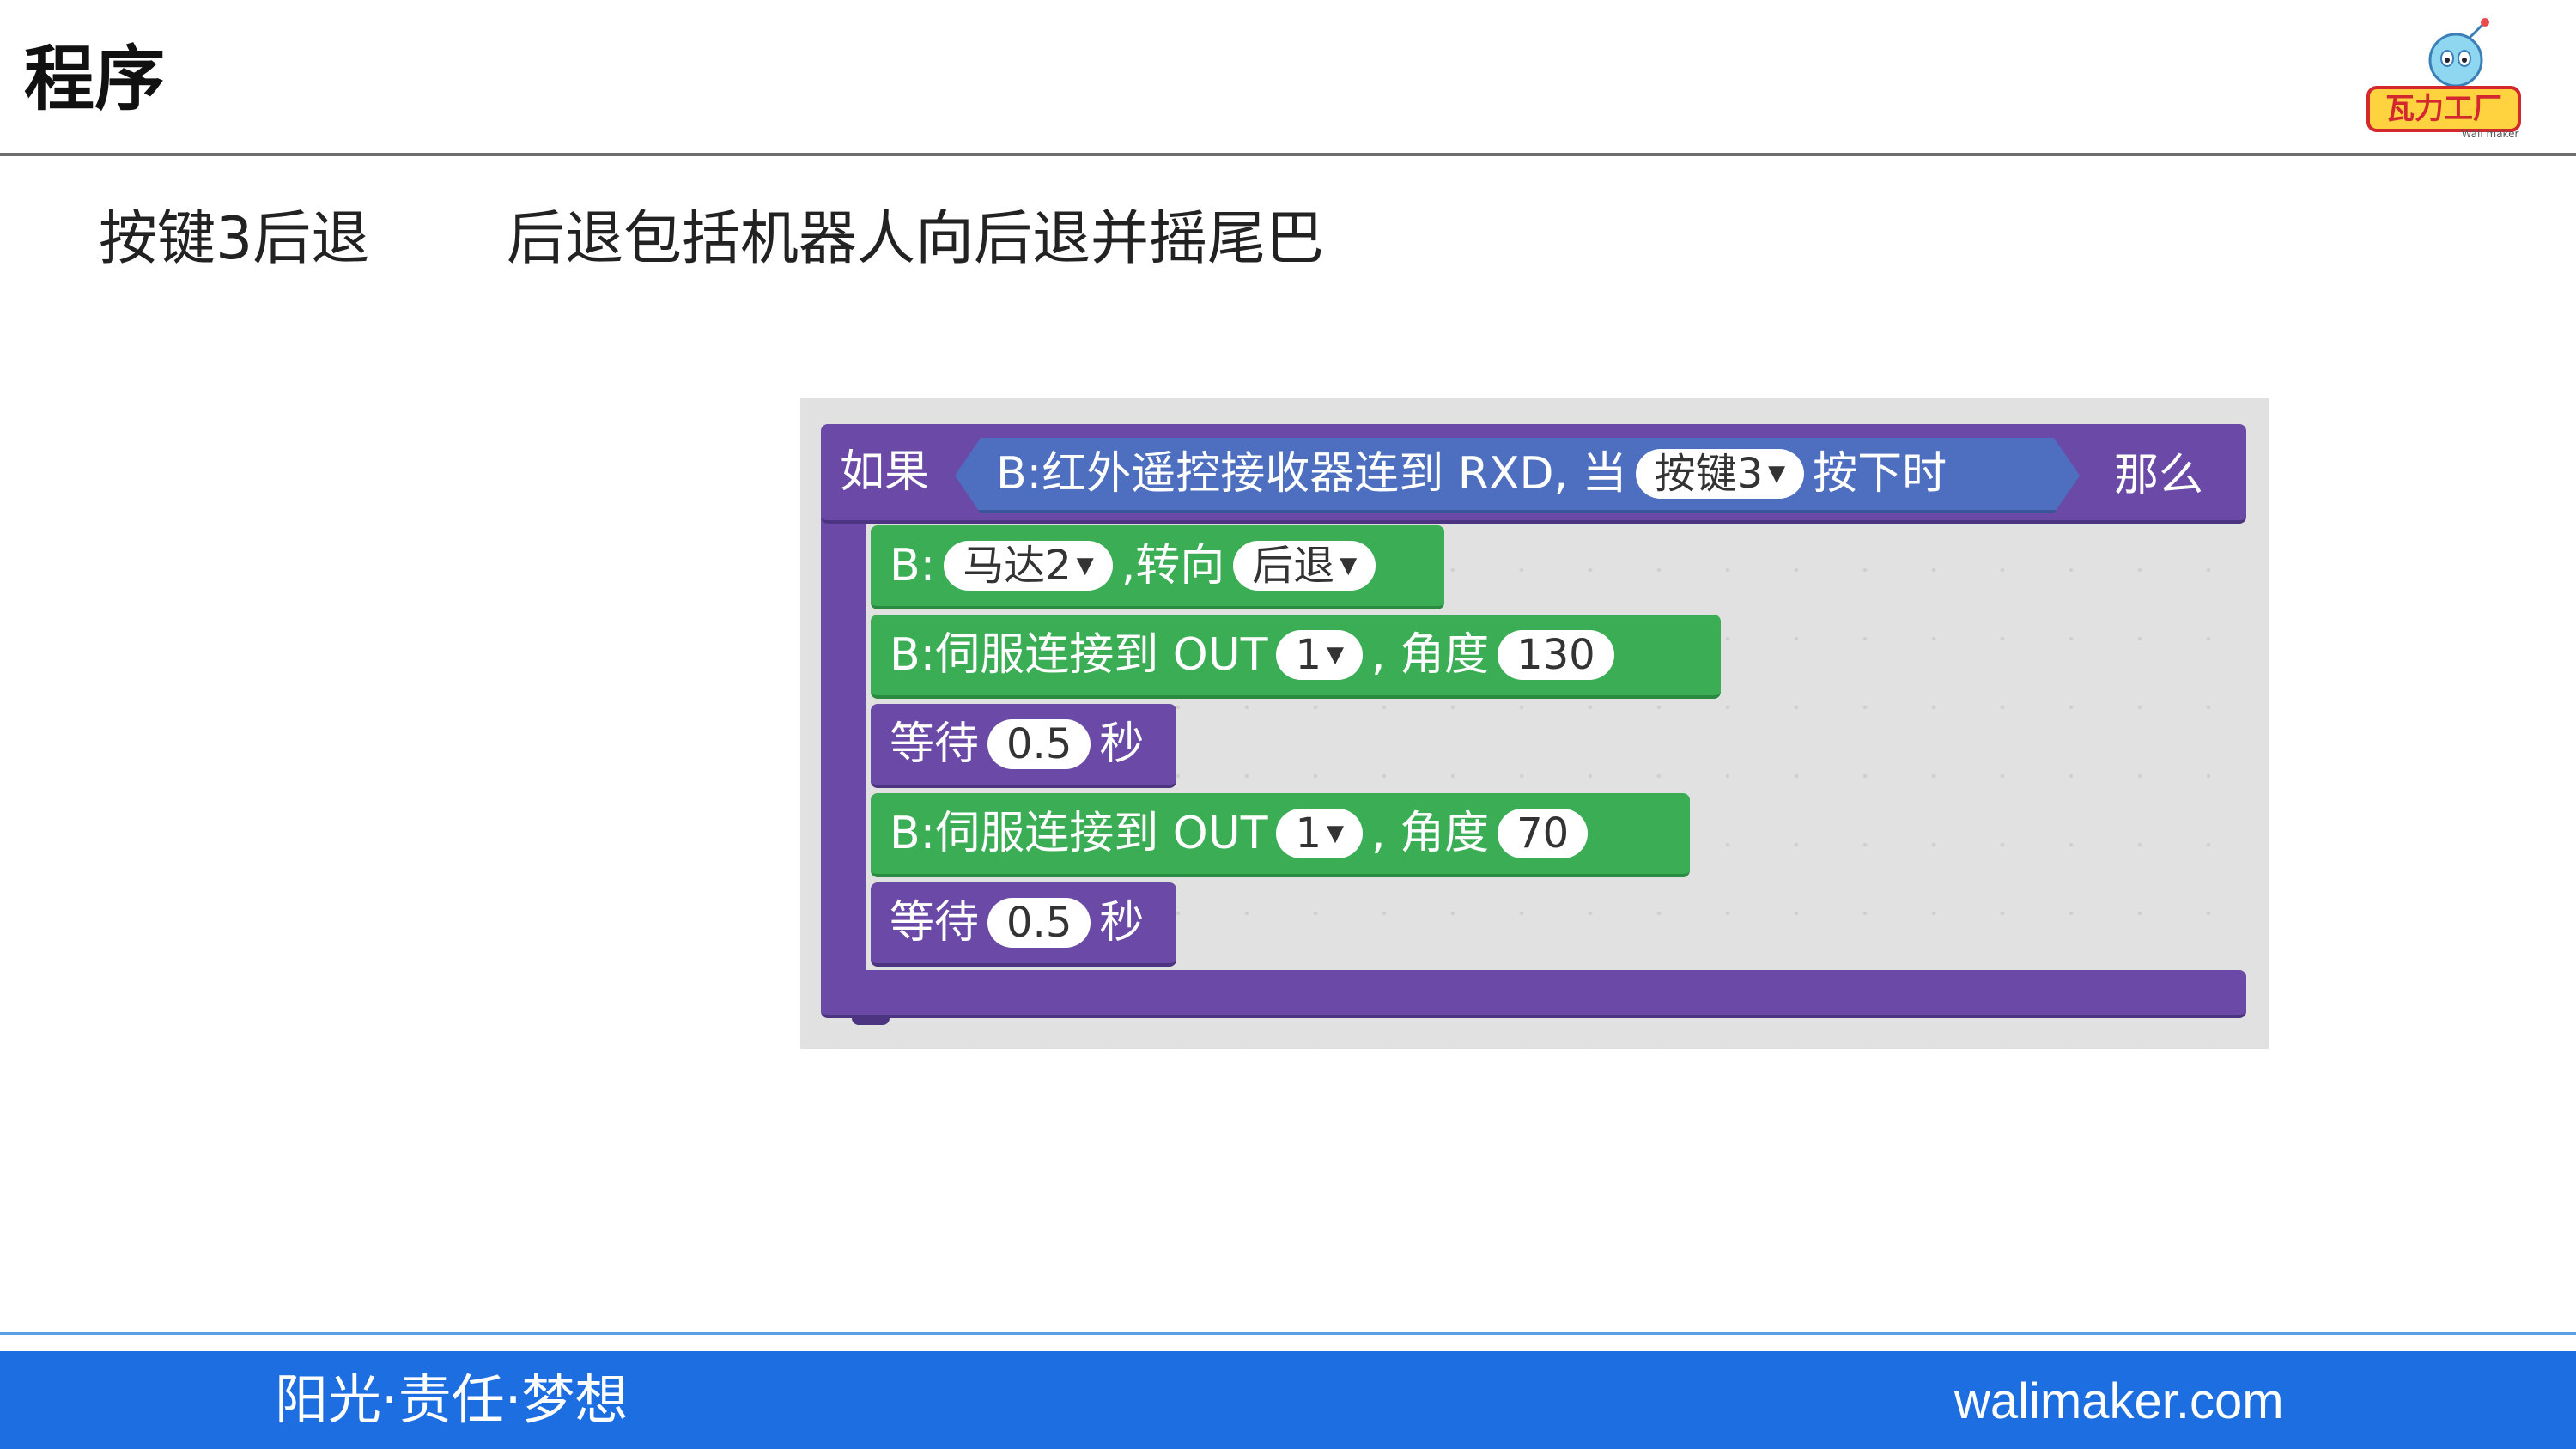 Image resolution: width=2576 pixels, height=1449 pixels. I want to click on servo-angle-input: 130, so click(1556, 655).